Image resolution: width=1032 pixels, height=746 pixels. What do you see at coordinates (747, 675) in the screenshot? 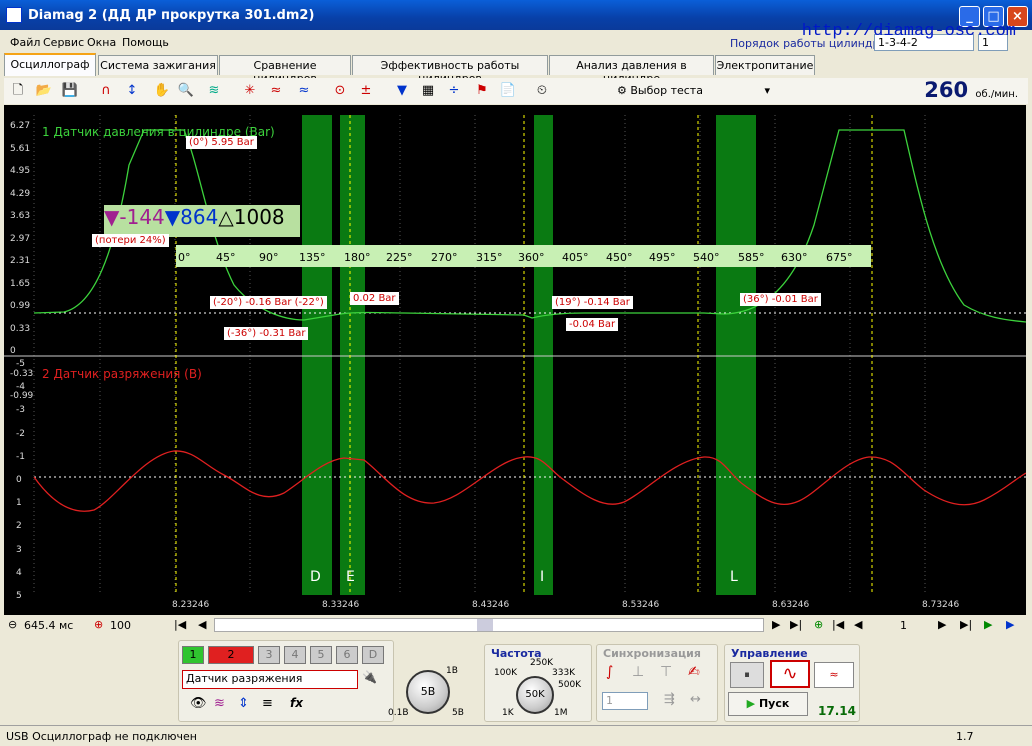
I see `pause-button: ⏸` at bounding box center [747, 675].